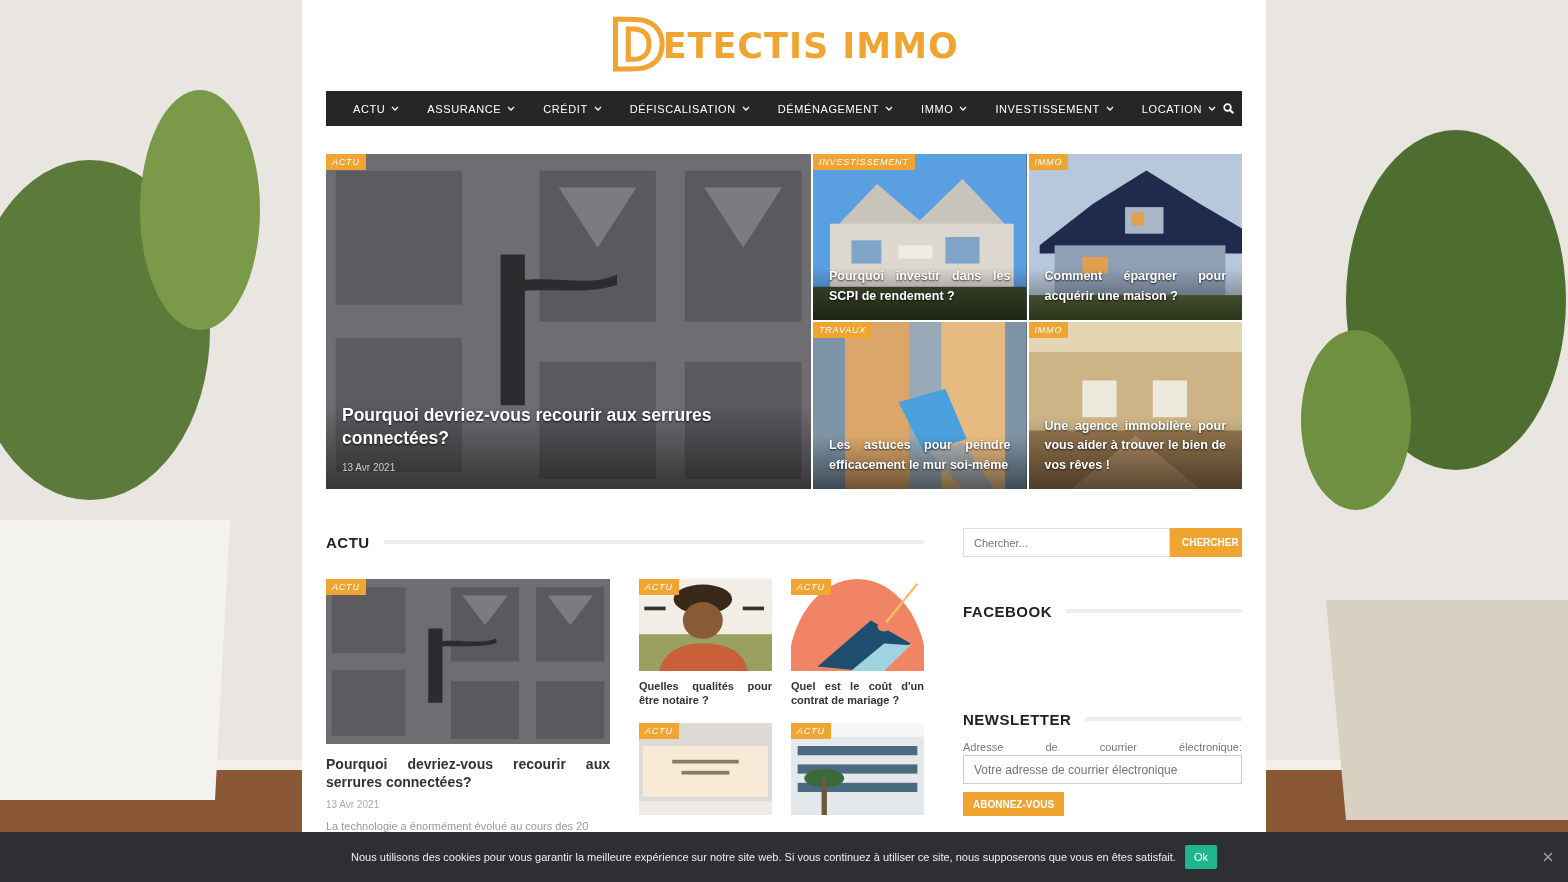 This screenshot has width=1568, height=882. I want to click on nav-link: INVESTISSEMENT, so click(1054, 108).